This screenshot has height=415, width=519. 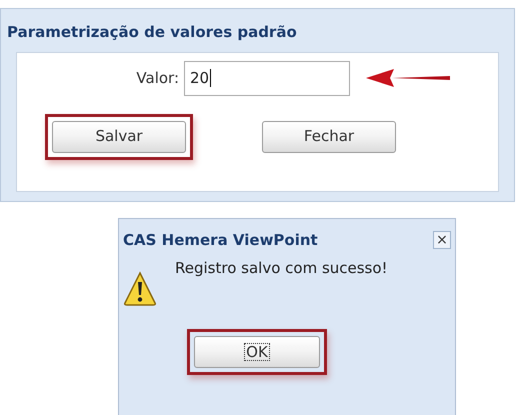 What do you see at coordinates (329, 136) in the screenshot?
I see `dialog-button: Fechar` at bounding box center [329, 136].